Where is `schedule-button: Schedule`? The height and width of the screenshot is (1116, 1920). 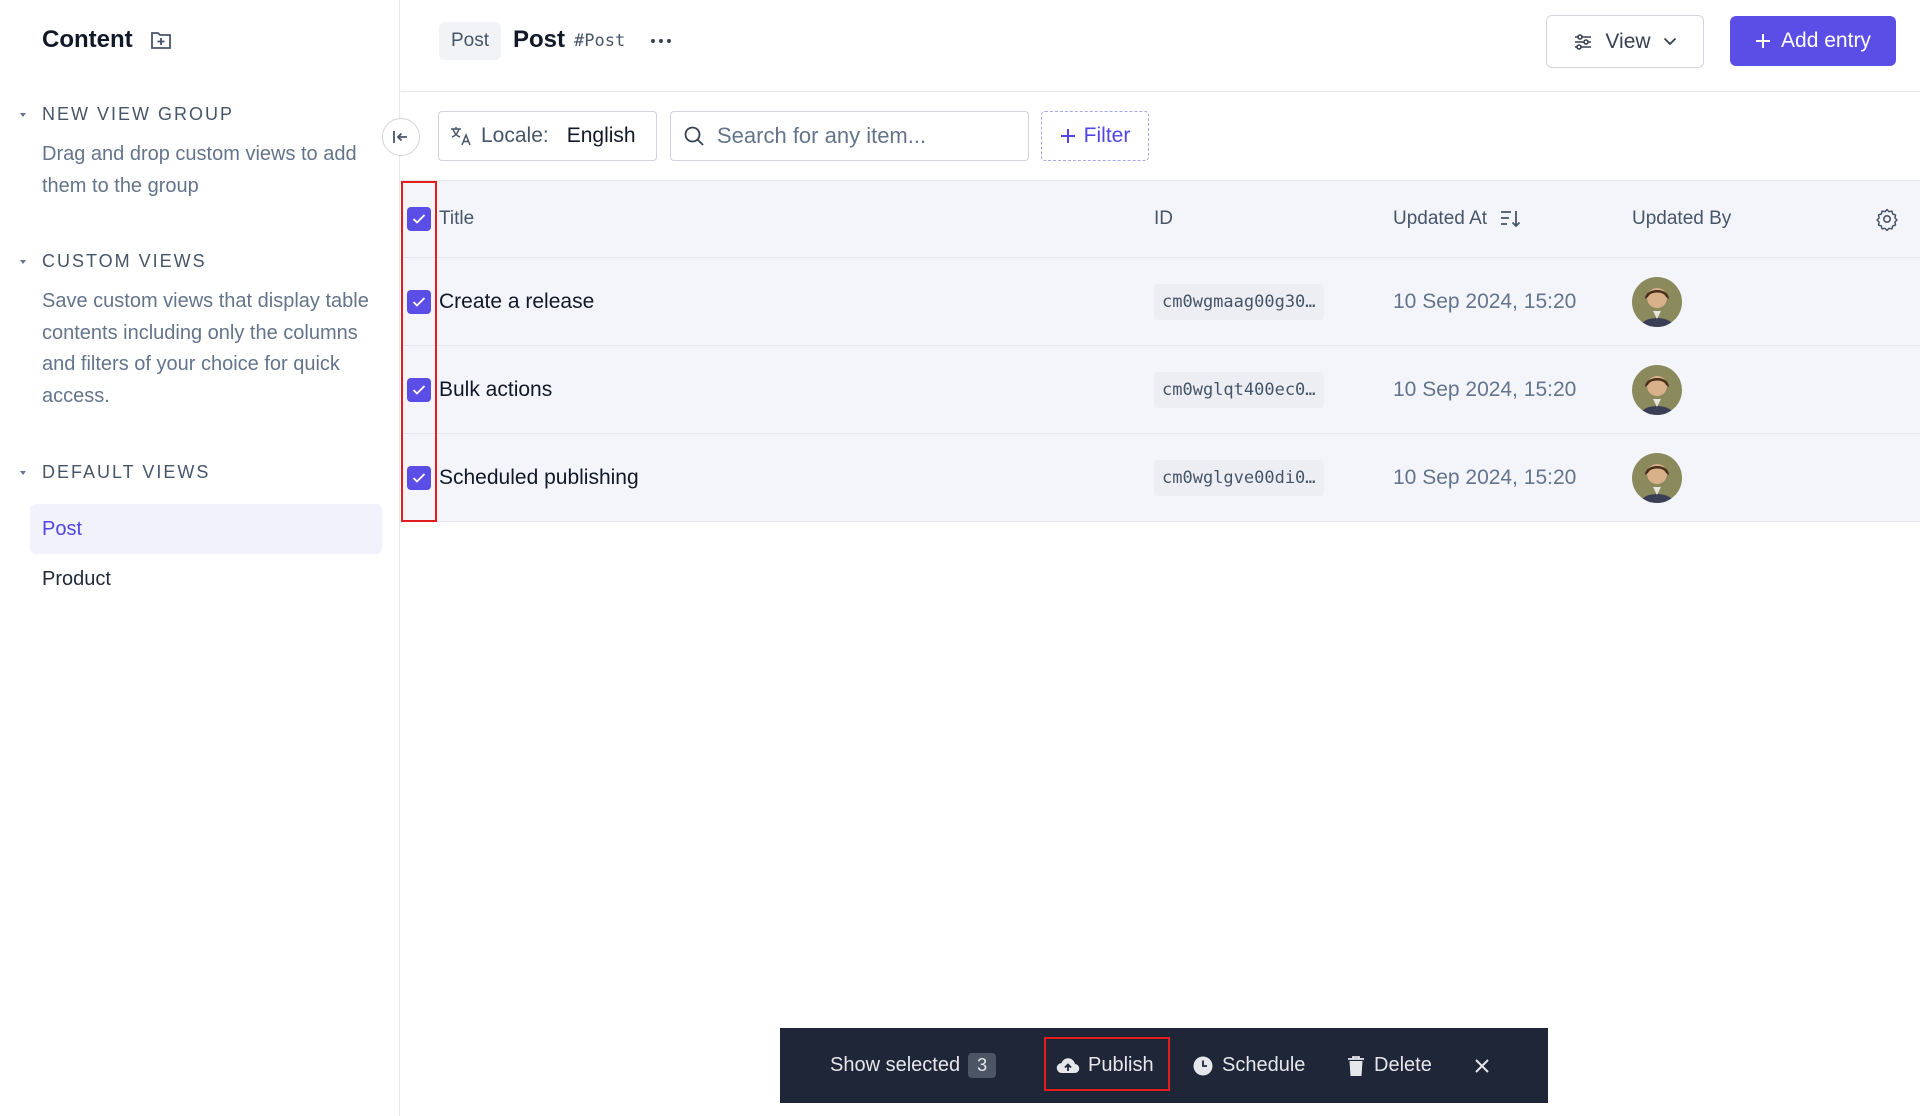 schedule-button: Schedule is located at coordinates (1248, 1065).